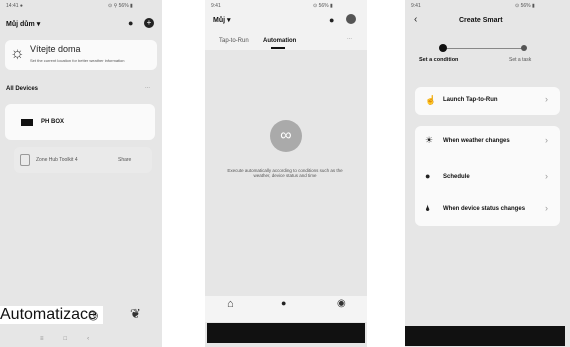  What do you see at coordinates (80, 122) in the screenshot?
I see `device-card-ph-box: PH BOX` at bounding box center [80, 122].